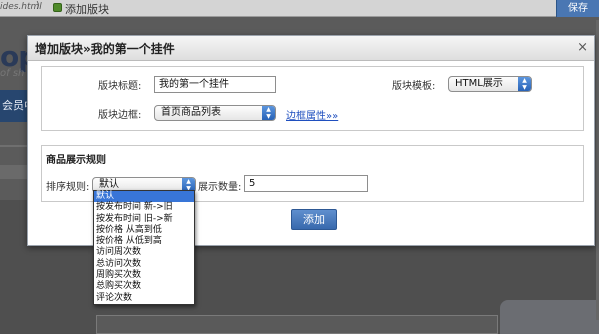 This screenshot has width=599, height=334. I want to click on background-url-paren: ), so click(38, 6).